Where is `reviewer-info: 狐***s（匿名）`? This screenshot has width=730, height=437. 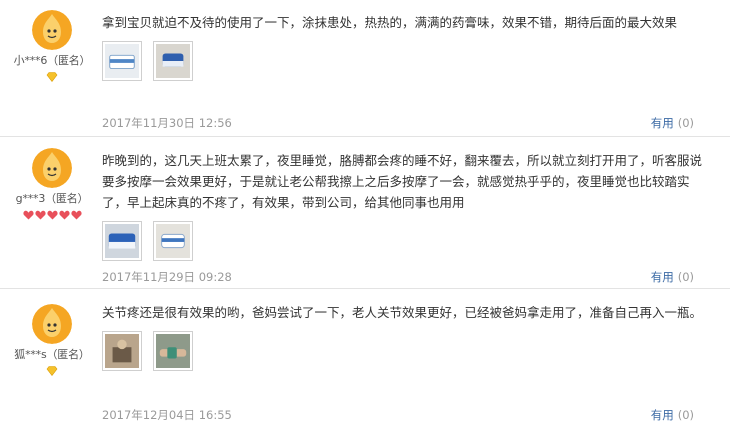
reviewer-info: 狐***s（匿名） is located at coordinates (52, 340).